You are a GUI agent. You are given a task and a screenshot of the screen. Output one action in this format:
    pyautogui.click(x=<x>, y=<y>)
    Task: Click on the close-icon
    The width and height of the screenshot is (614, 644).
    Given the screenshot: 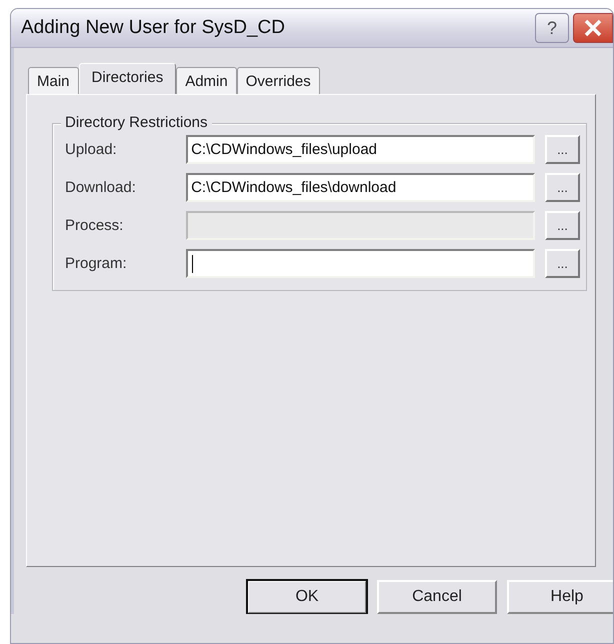 What is the action you would take?
    pyautogui.click(x=593, y=28)
    